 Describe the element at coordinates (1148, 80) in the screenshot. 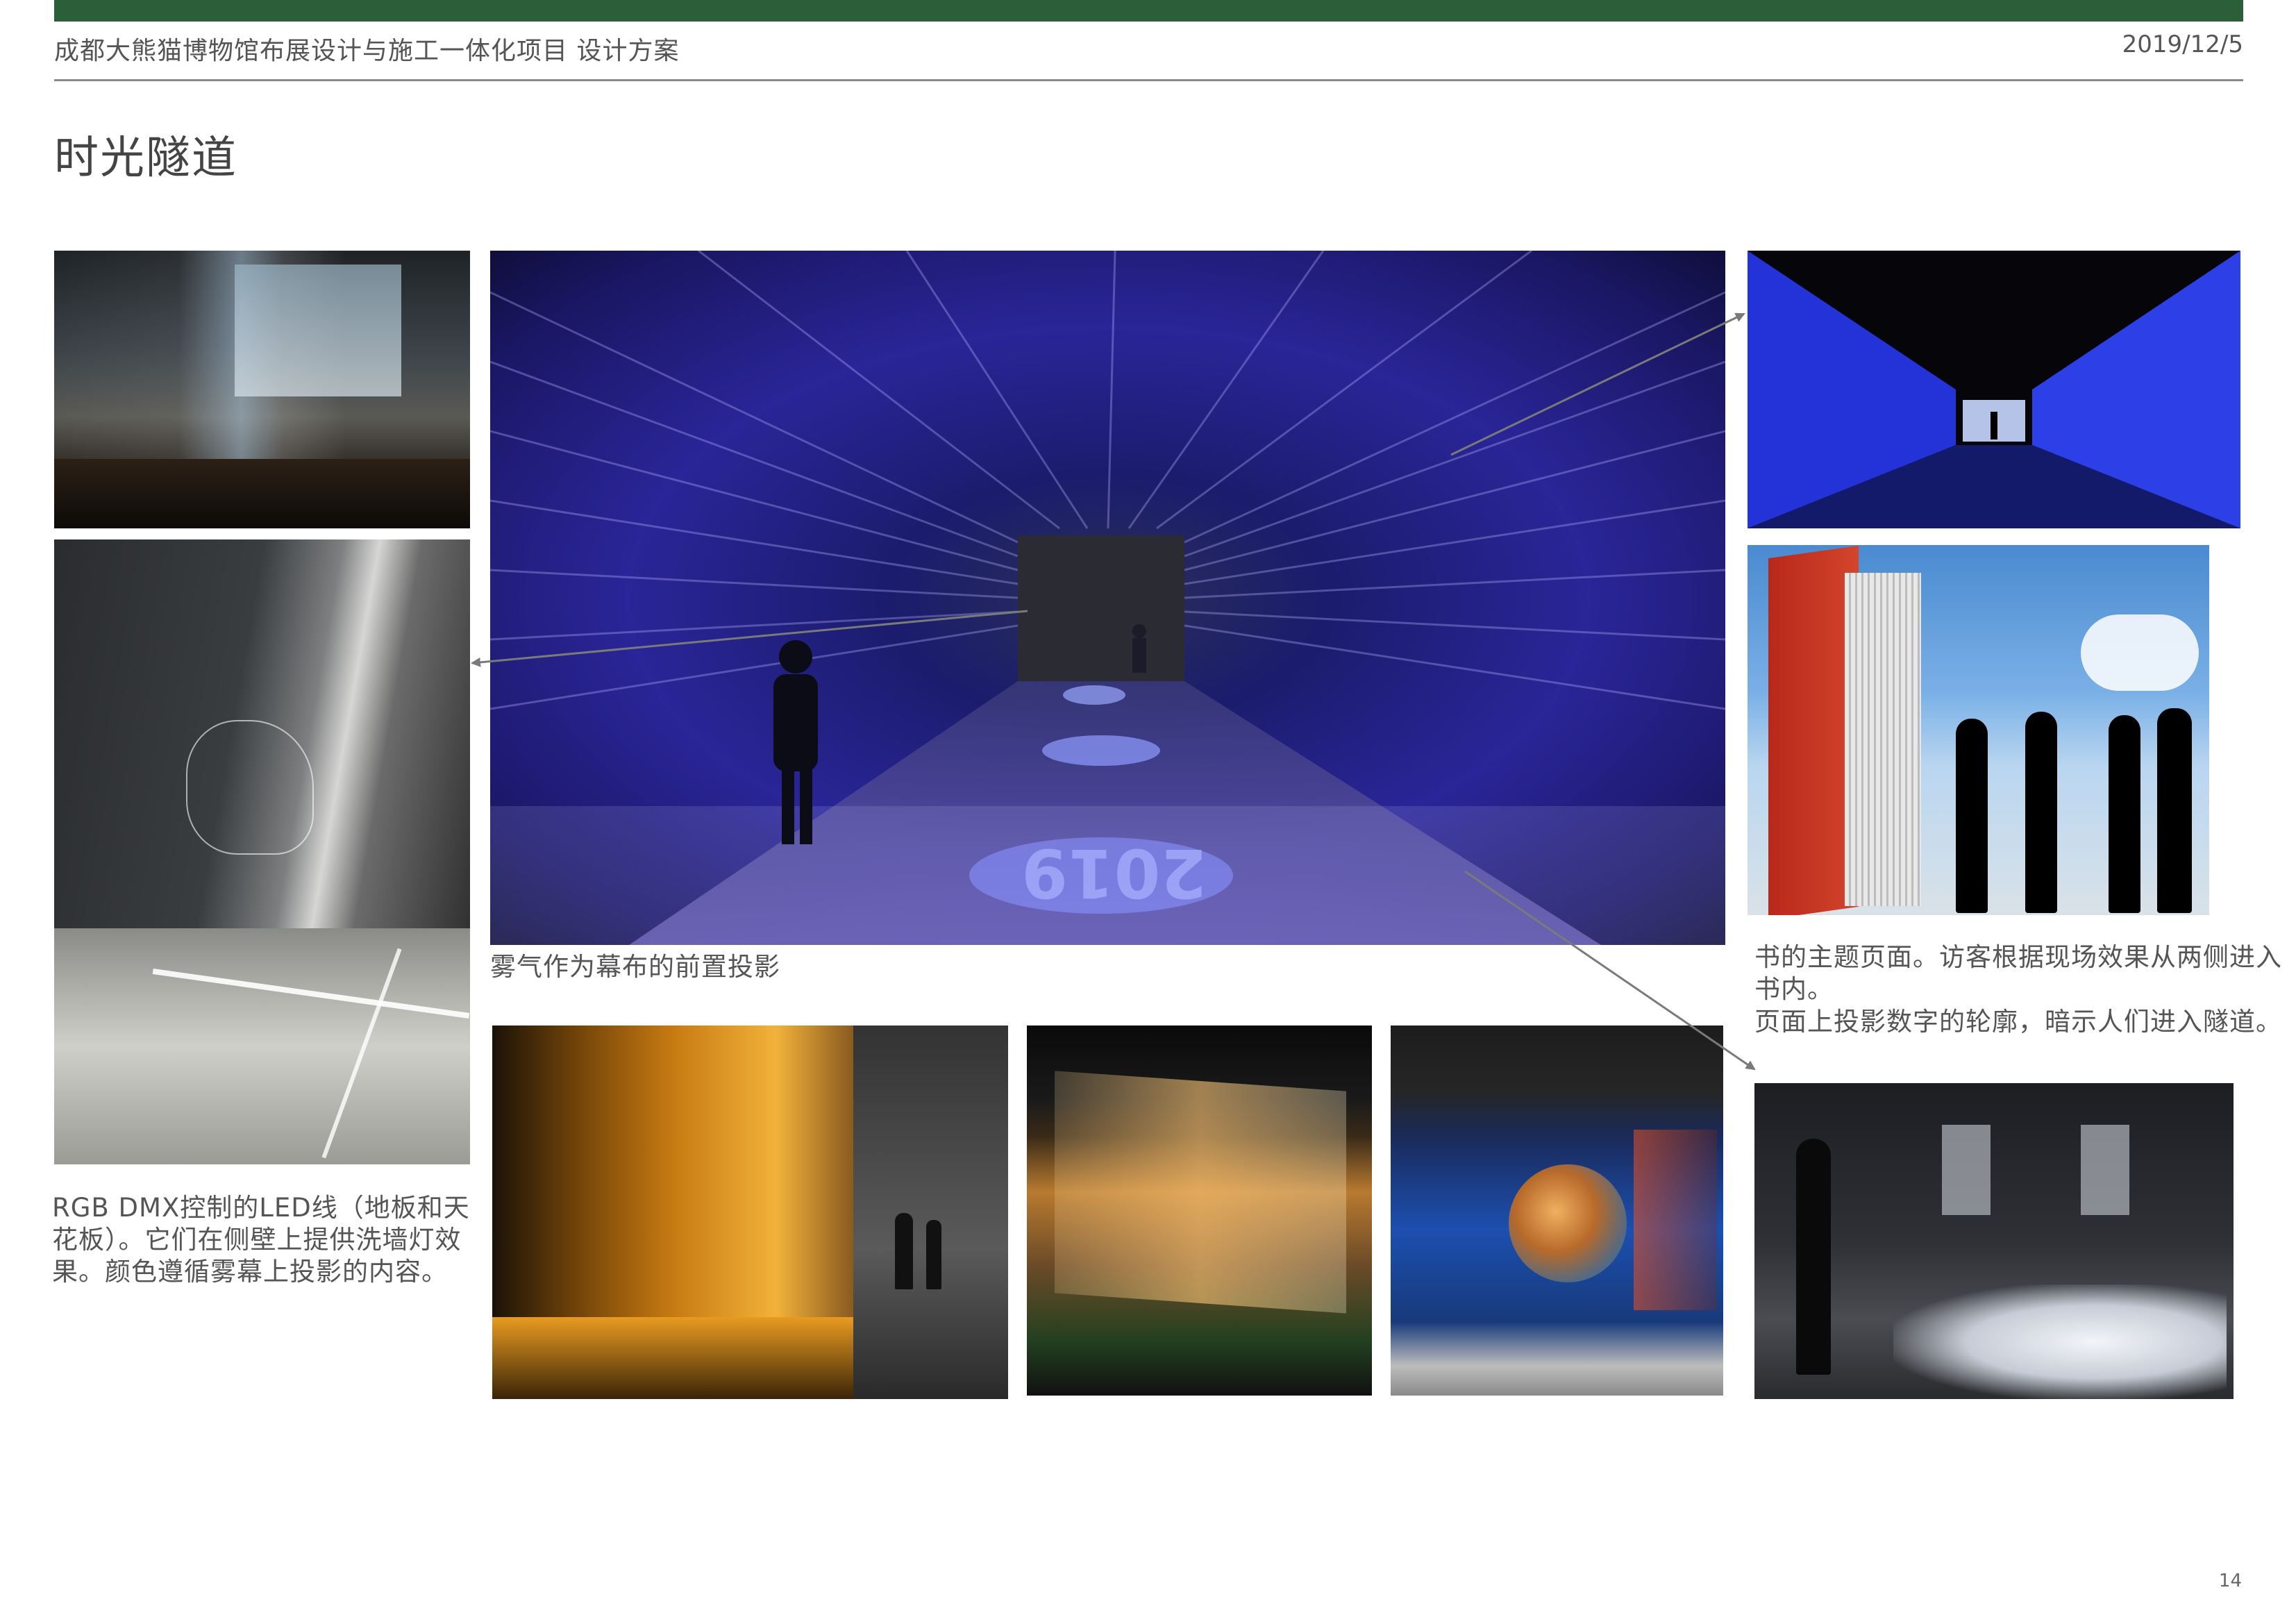

I see `header-divider` at that location.